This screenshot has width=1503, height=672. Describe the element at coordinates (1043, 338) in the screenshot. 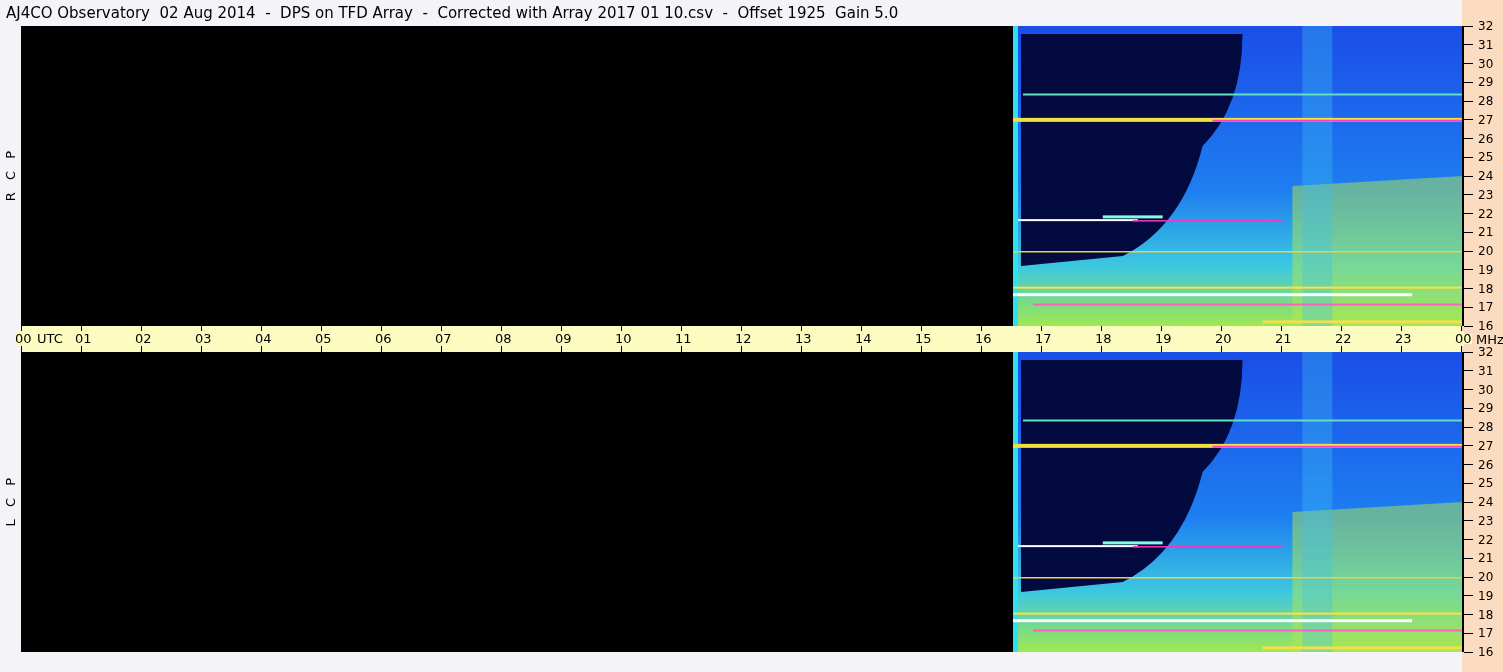

I see `time-label: 17` at that location.